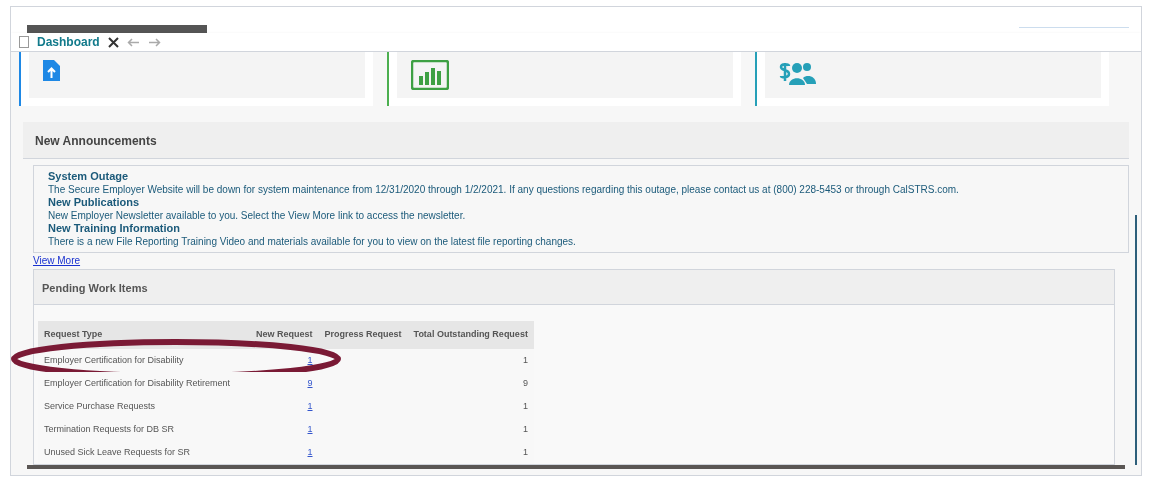  I want to click on view-more-link: View More, so click(57, 261).